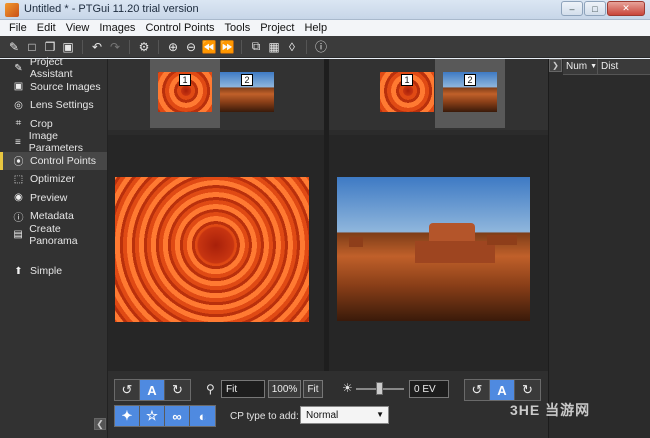 Image resolution: width=650 pixels, height=438 pixels. I want to click on left-thumb-slot-2: 2, so click(255, 93).